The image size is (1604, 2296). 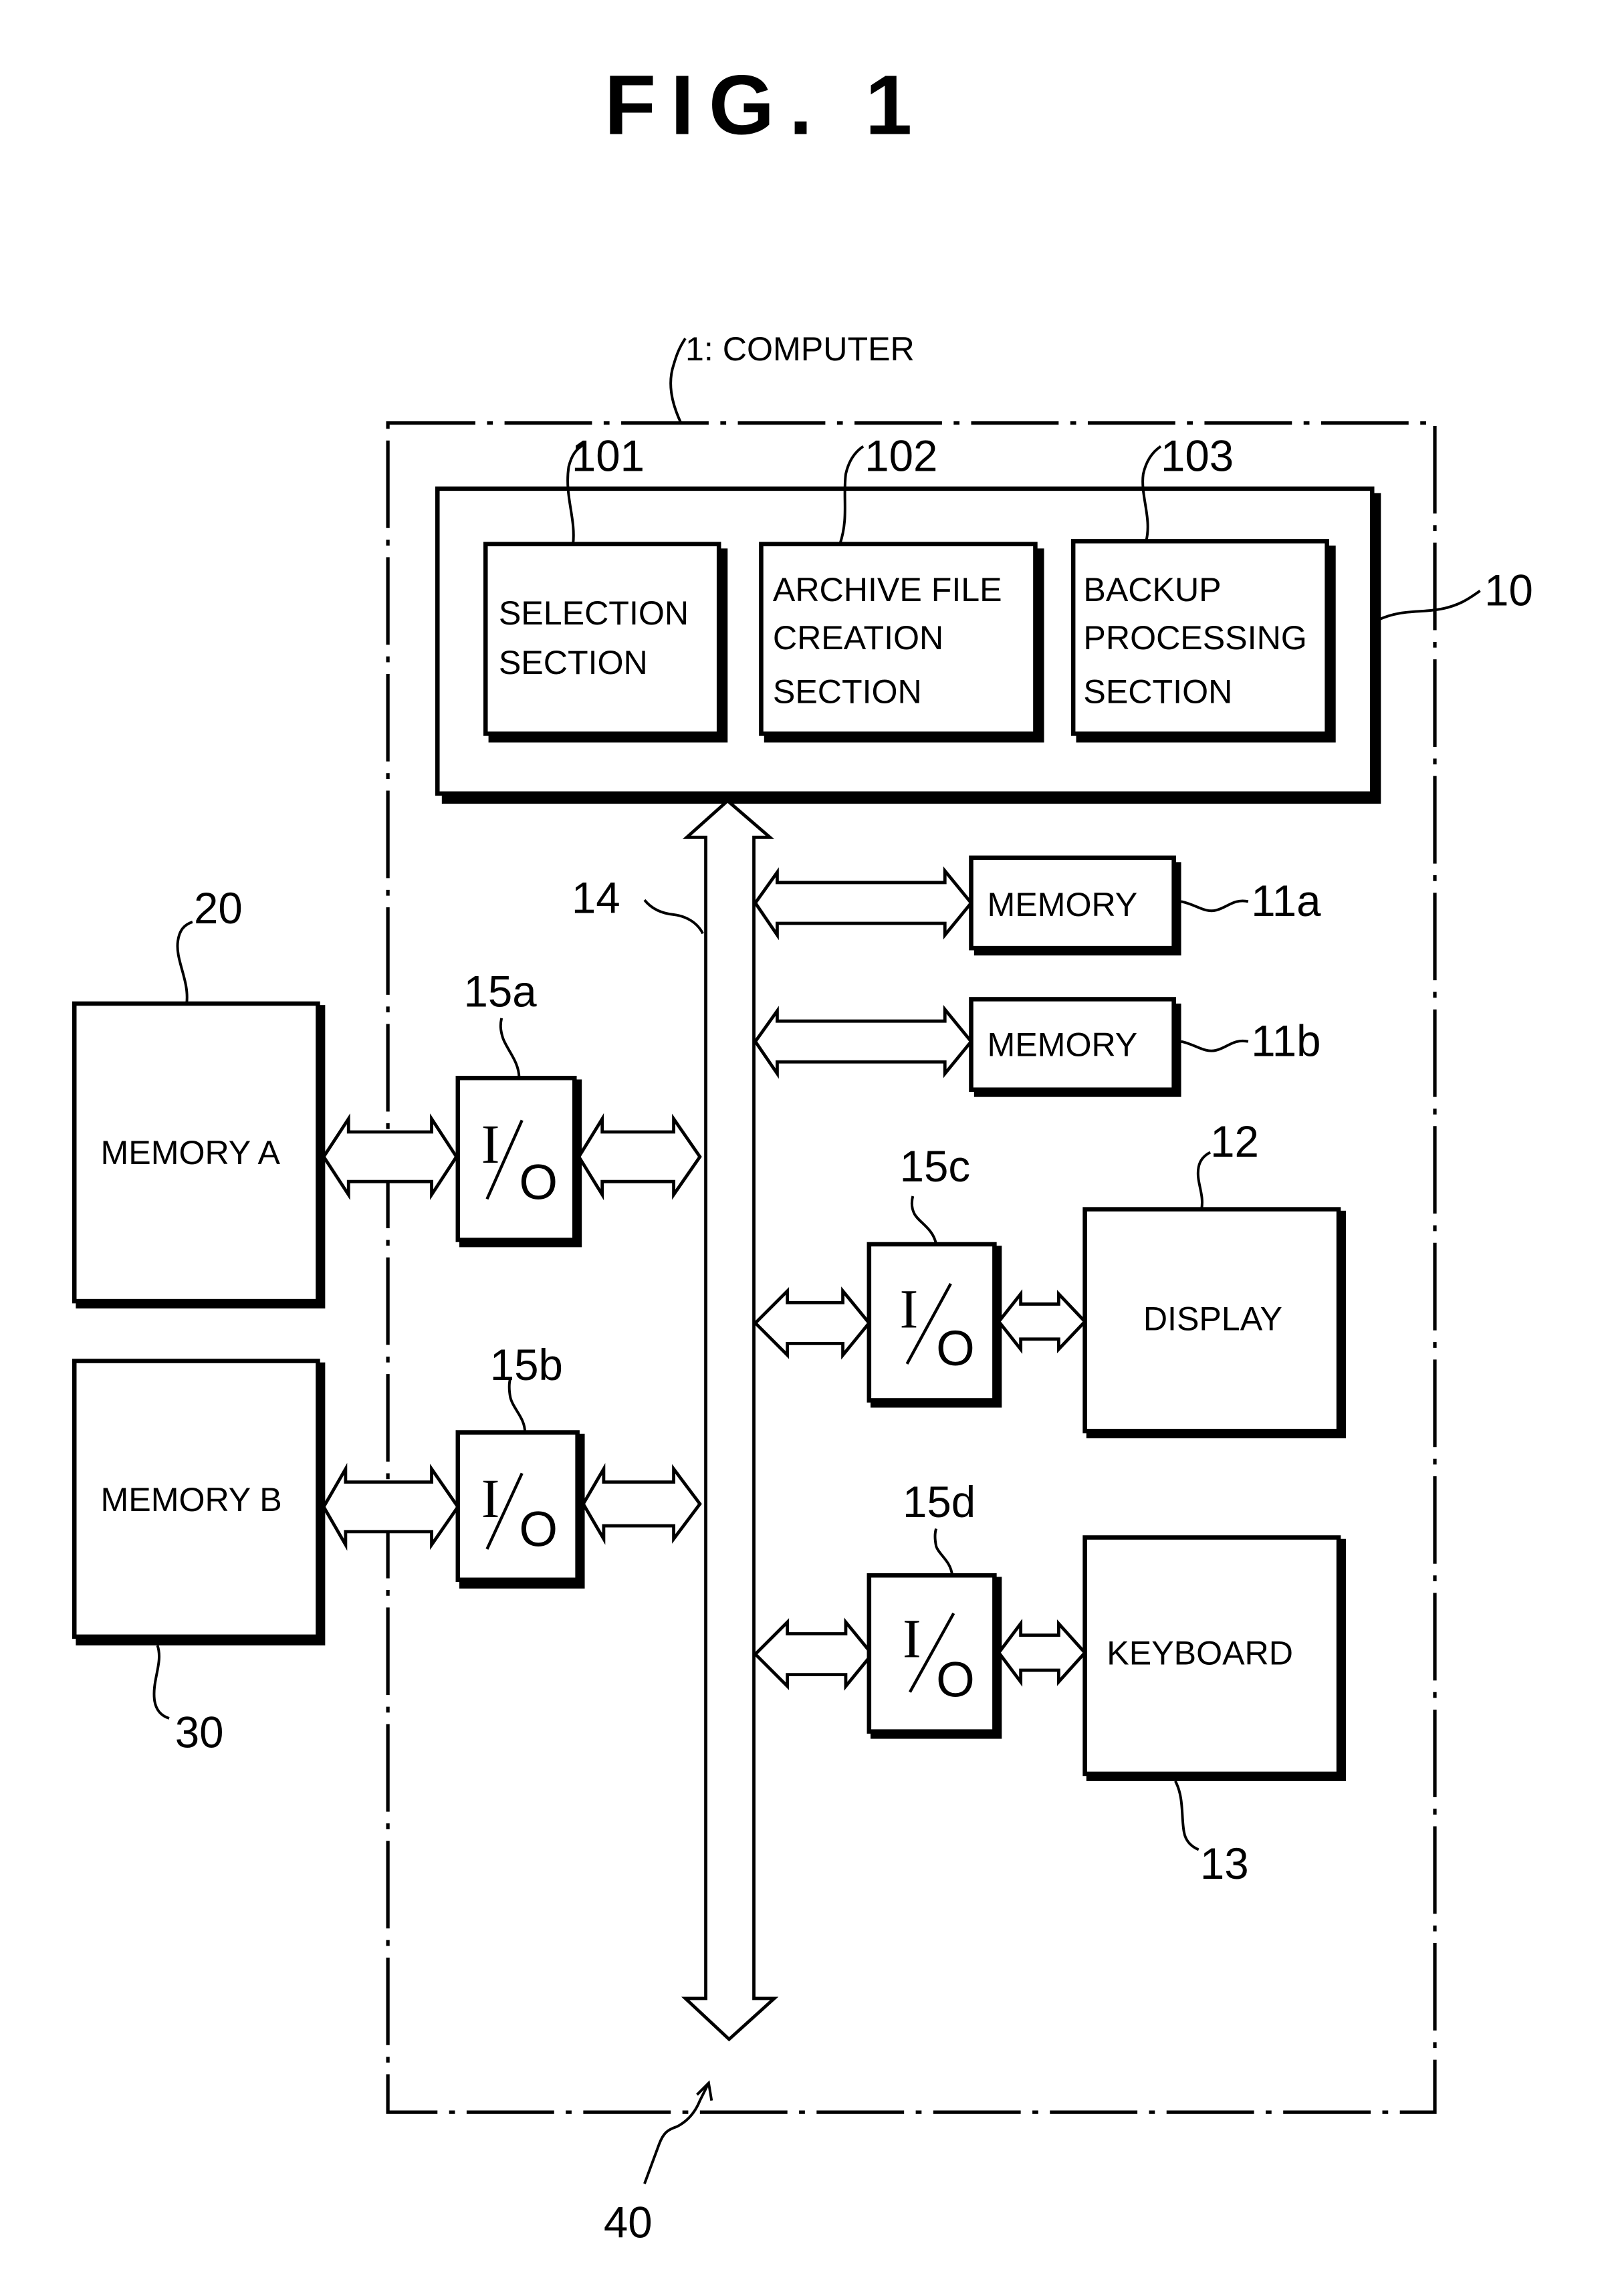 I want to click on selection-section-line-2: SECTION, so click(x=573, y=662).